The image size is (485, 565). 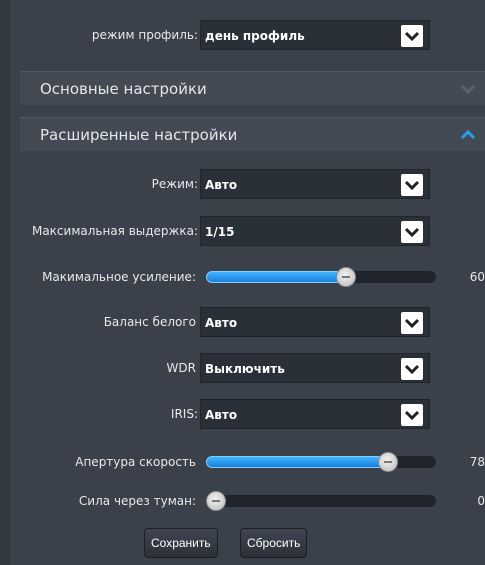 What do you see at coordinates (315, 35) in the screenshot?
I see `profile-mode-select: день профиль` at bounding box center [315, 35].